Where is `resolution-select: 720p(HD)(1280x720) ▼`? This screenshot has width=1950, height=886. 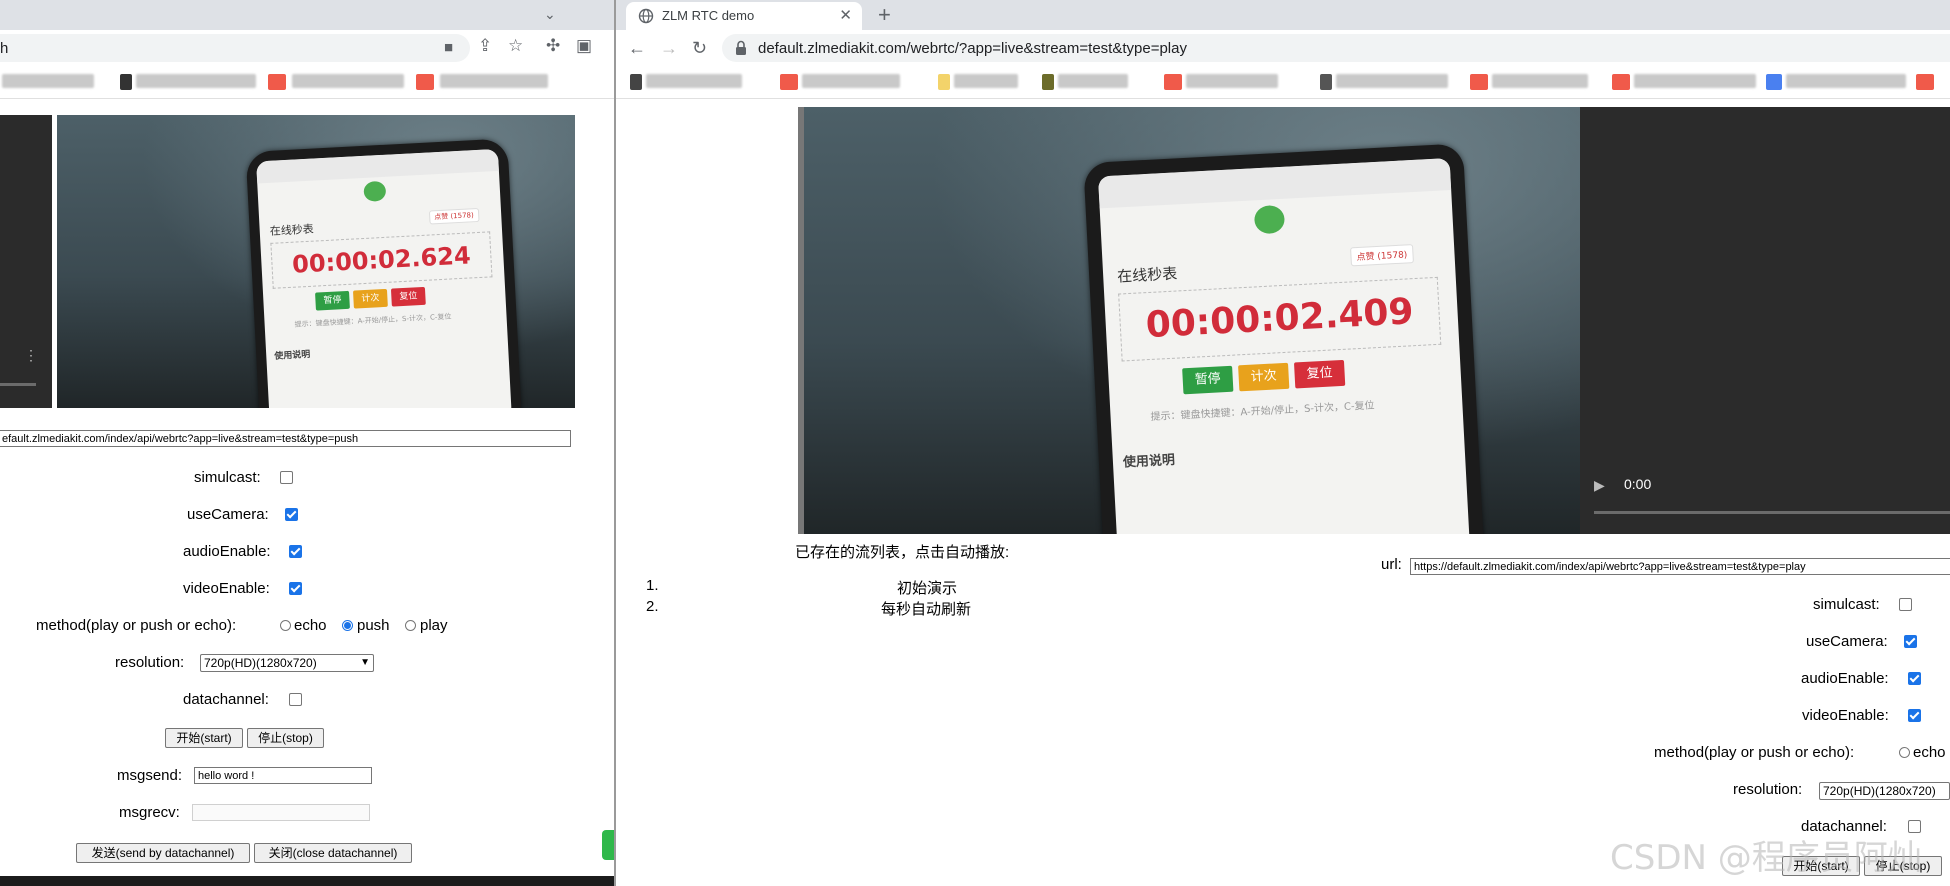 resolution-select: 720p(HD)(1280x720) ▼ is located at coordinates (287, 663).